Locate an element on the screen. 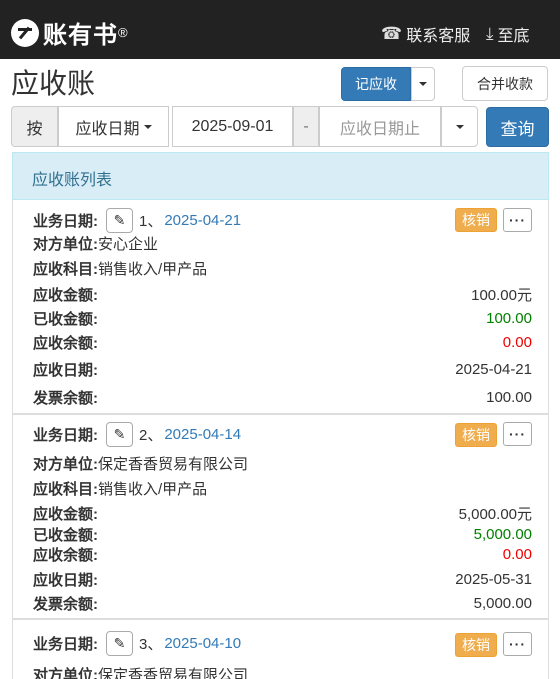 This screenshot has height=679, width=560. scroll-to-bottom-link: ⤓ 至底 is located at coordinates (508, 34).